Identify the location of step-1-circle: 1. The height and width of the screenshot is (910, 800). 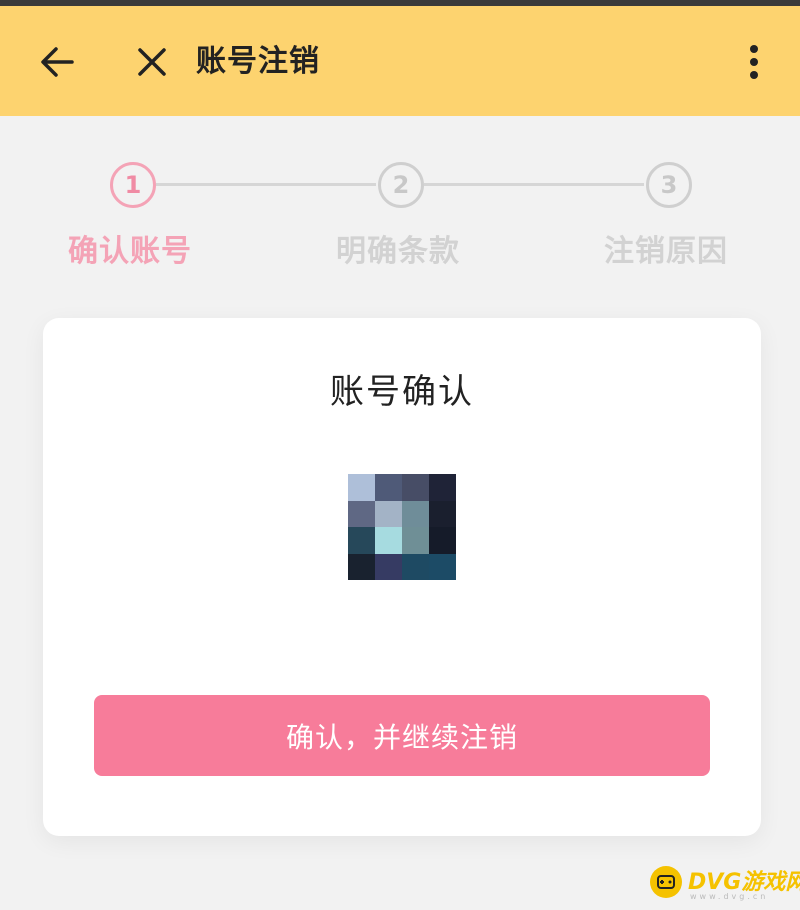
(133, 185).